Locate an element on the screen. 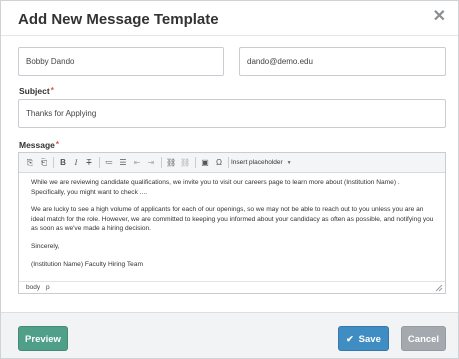  message-label: Message* is located at coordinates (39, 145).